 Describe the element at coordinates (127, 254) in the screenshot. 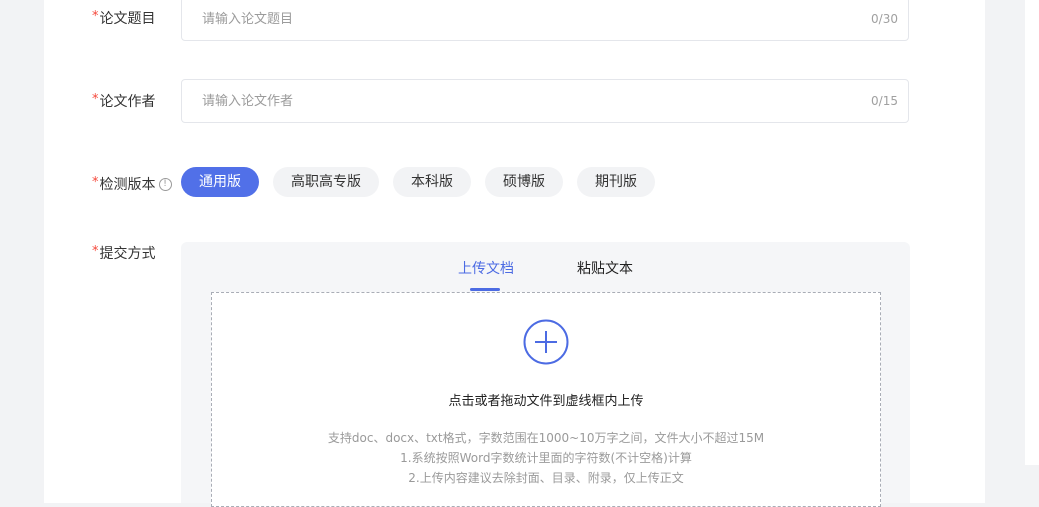

I see `submit-label-text: 提交方式` at that location.